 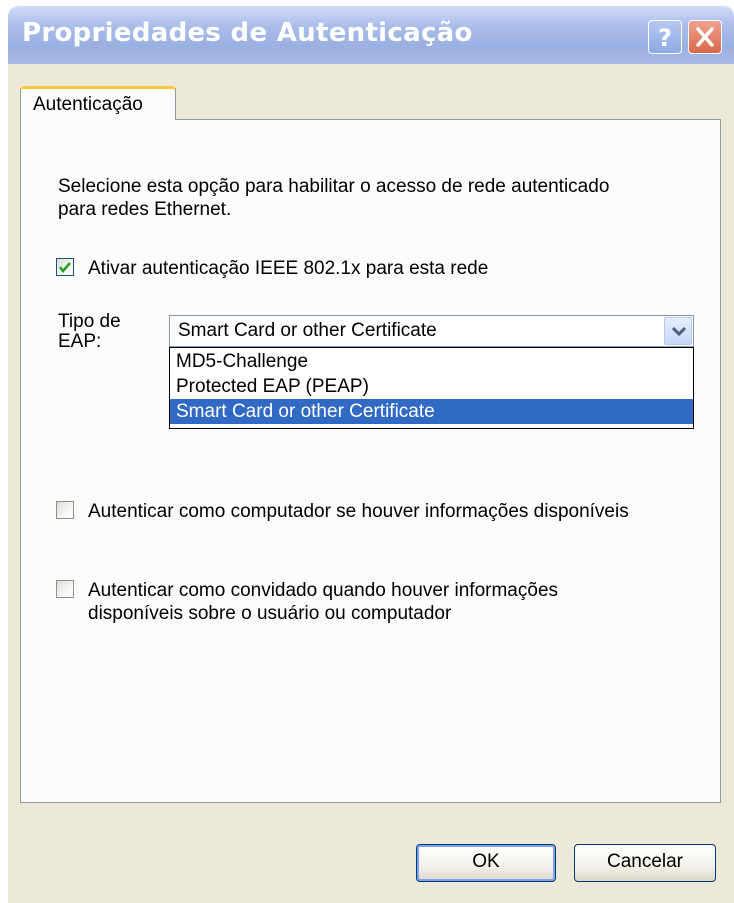 I want to click on eap-type-select: Smart Card or other Certificate, so click(x=431, y=331).